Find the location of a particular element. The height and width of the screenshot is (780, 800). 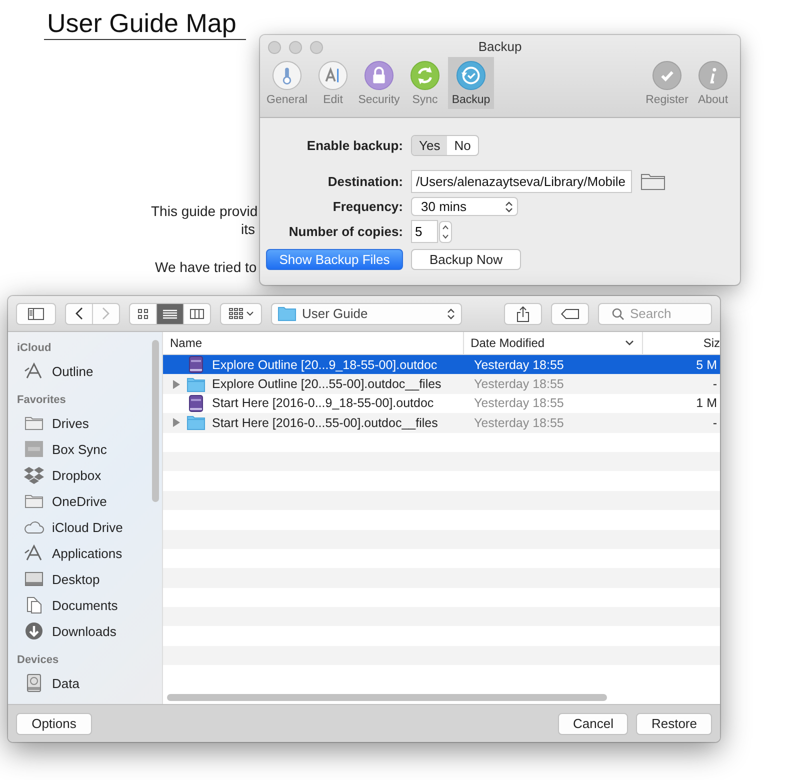

sidebar-toggle-button is located at coordinates (36, 313).